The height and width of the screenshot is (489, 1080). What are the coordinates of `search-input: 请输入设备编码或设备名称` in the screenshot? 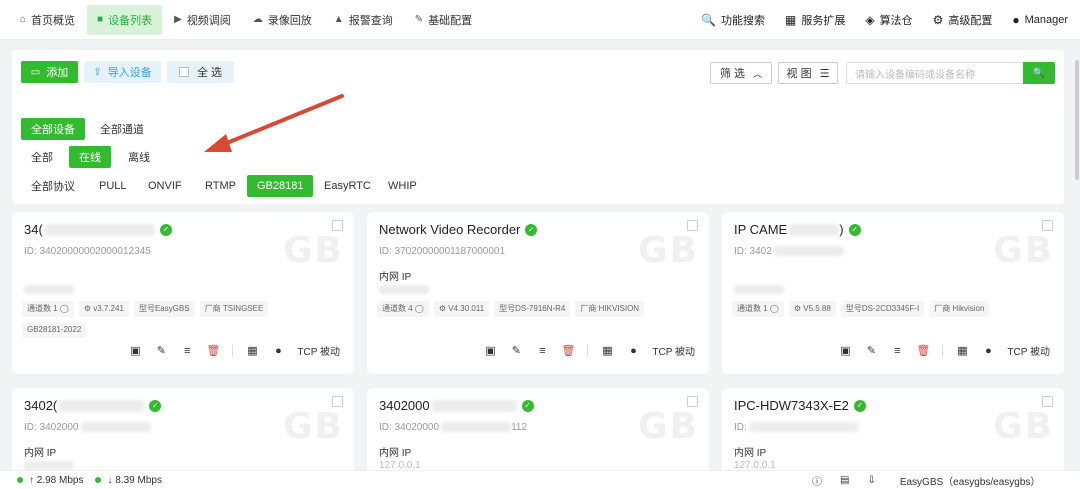 It's located at (935, 73).